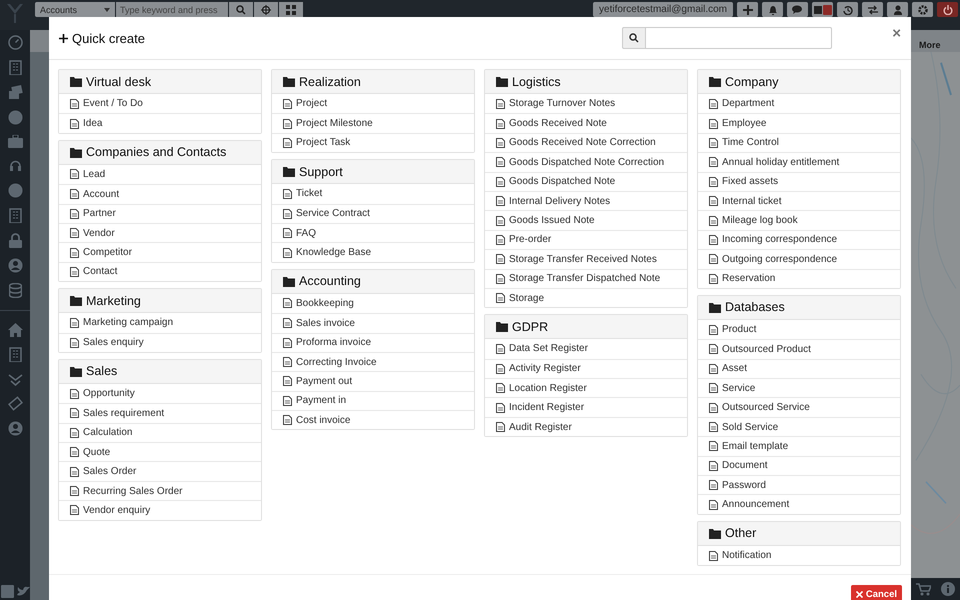  I want to click on bell-button, so click(772, 9).